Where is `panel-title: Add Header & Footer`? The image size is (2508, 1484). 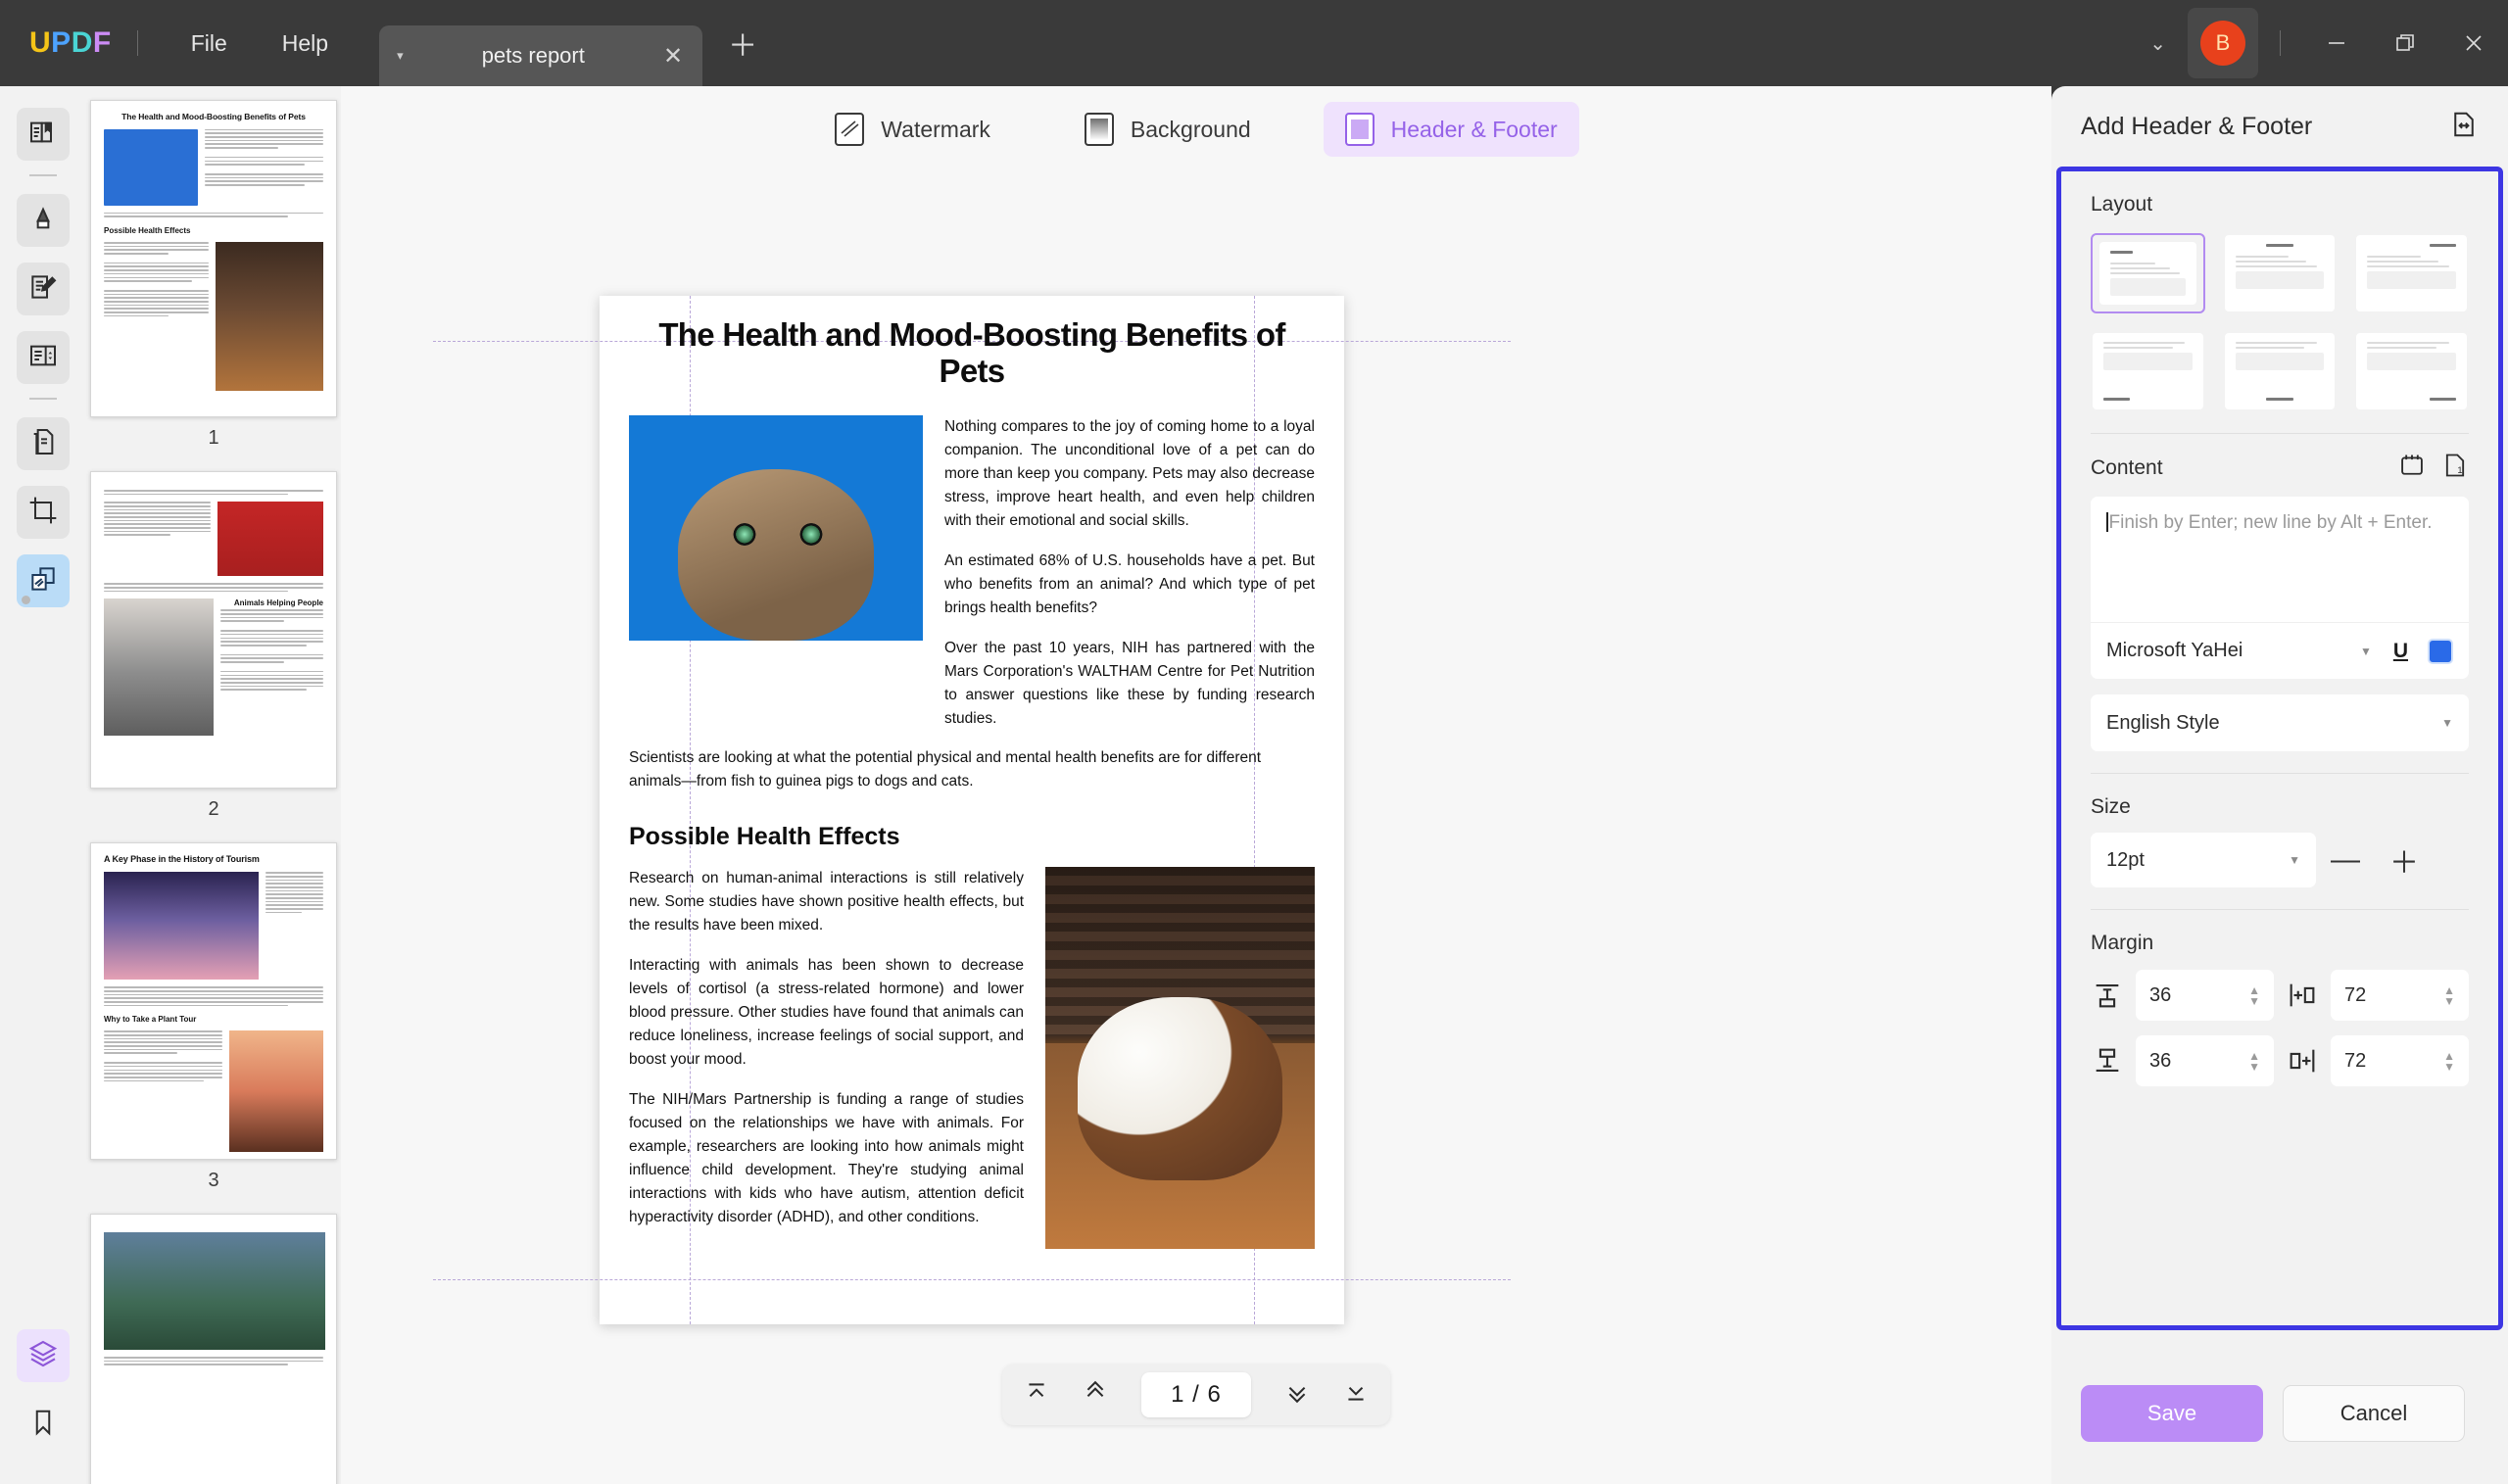 panel-title: Add Header & Footer is located at coordinates (2197, 126).